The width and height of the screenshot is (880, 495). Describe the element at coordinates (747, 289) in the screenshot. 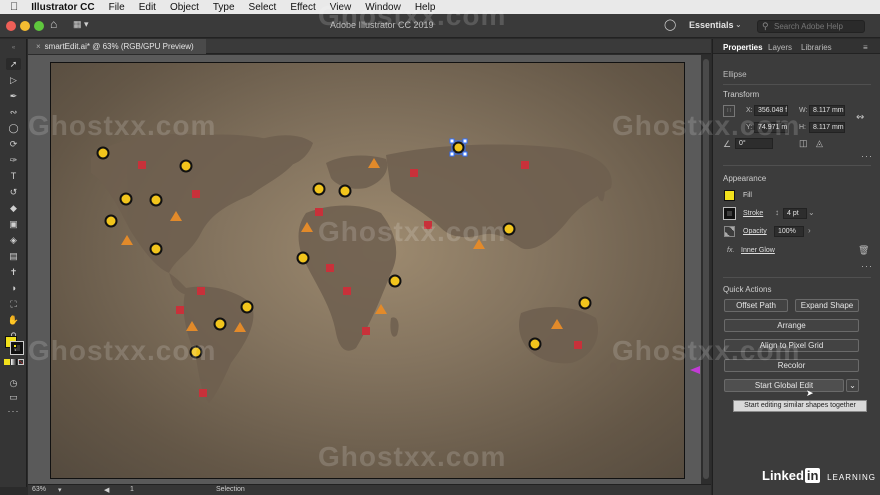

I see `quick-actions-heading: Quick Actions` at that location.